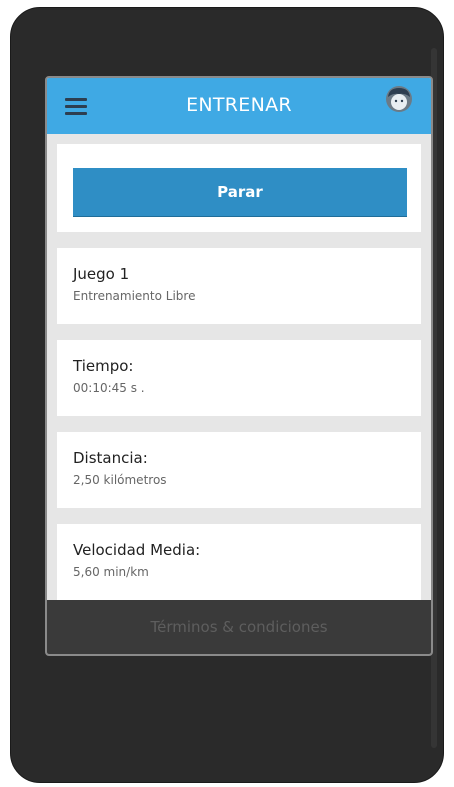 The height and width of the screenshot is (787, 454). I want to click on app-footer: Términos & condiciones, so click(239, 627).